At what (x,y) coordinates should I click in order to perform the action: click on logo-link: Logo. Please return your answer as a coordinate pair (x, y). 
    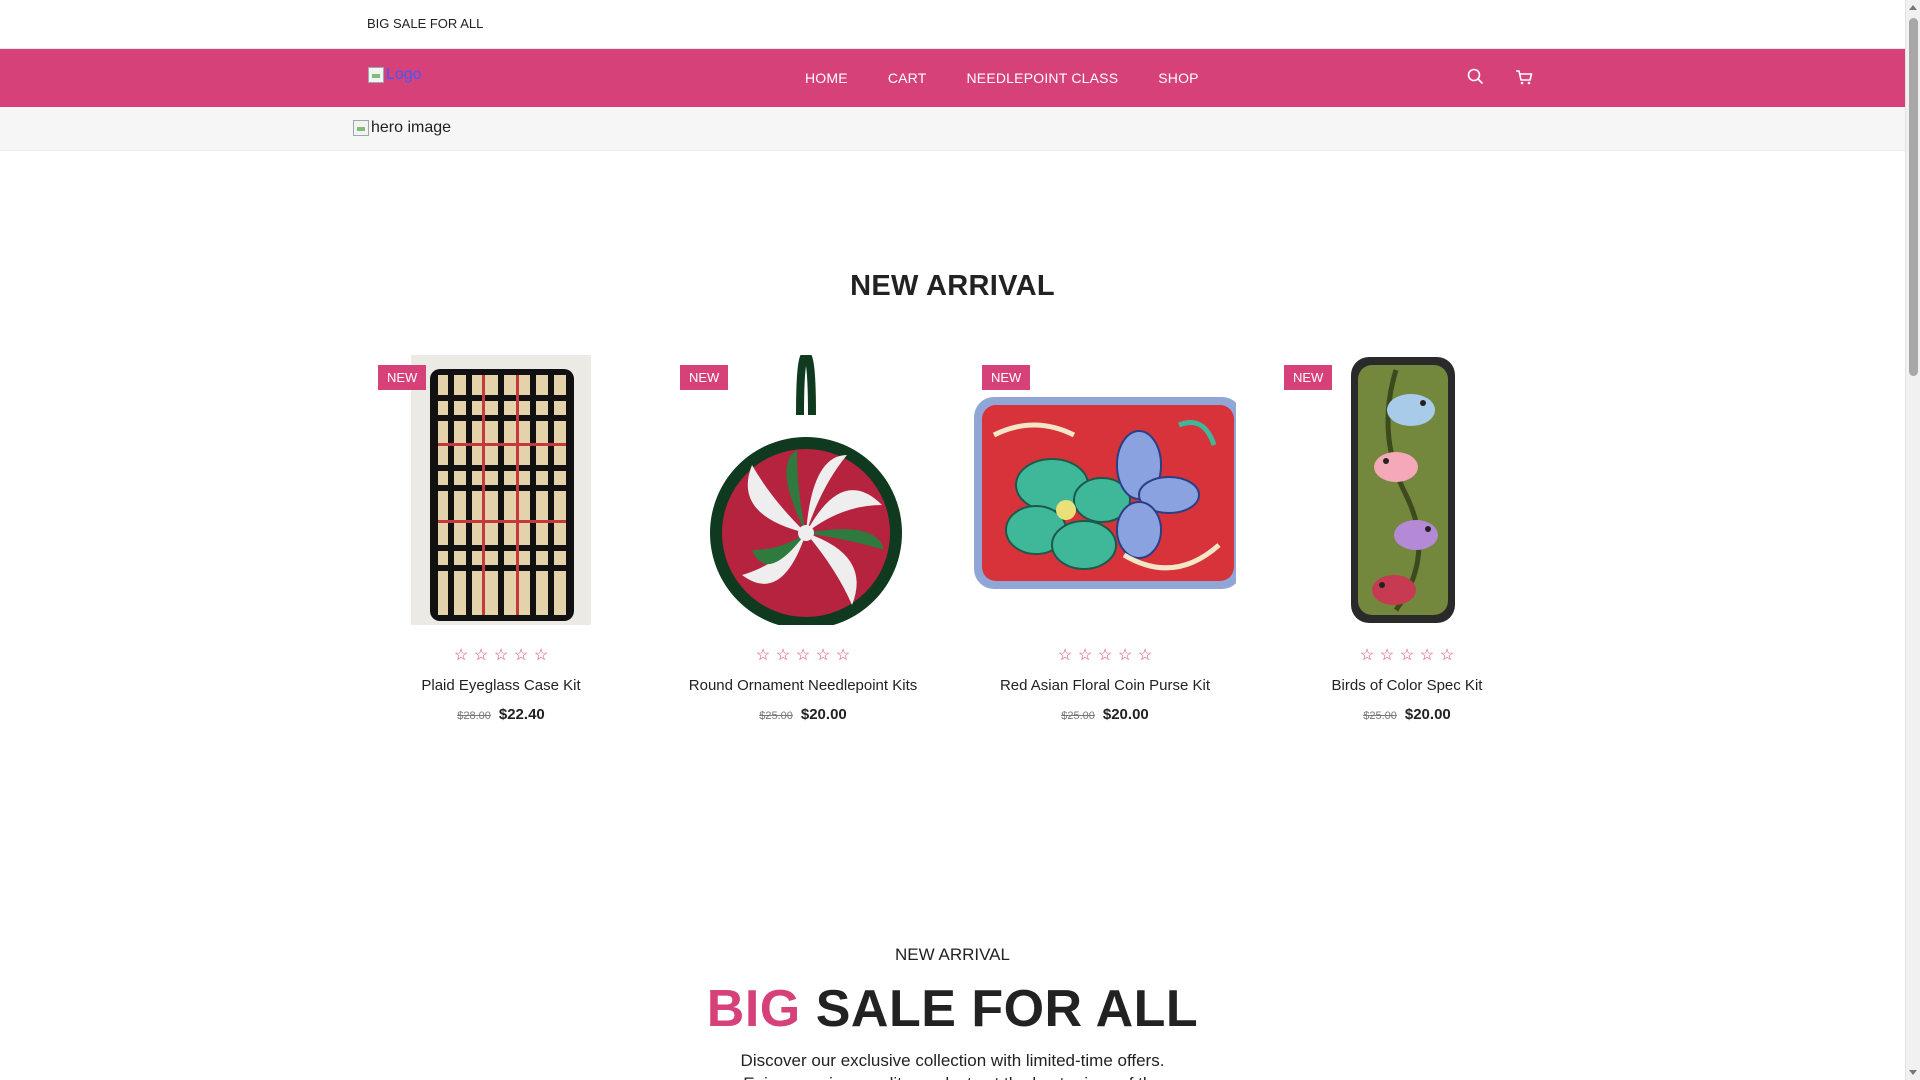
    Looking at the image, I should click on (395, 75).